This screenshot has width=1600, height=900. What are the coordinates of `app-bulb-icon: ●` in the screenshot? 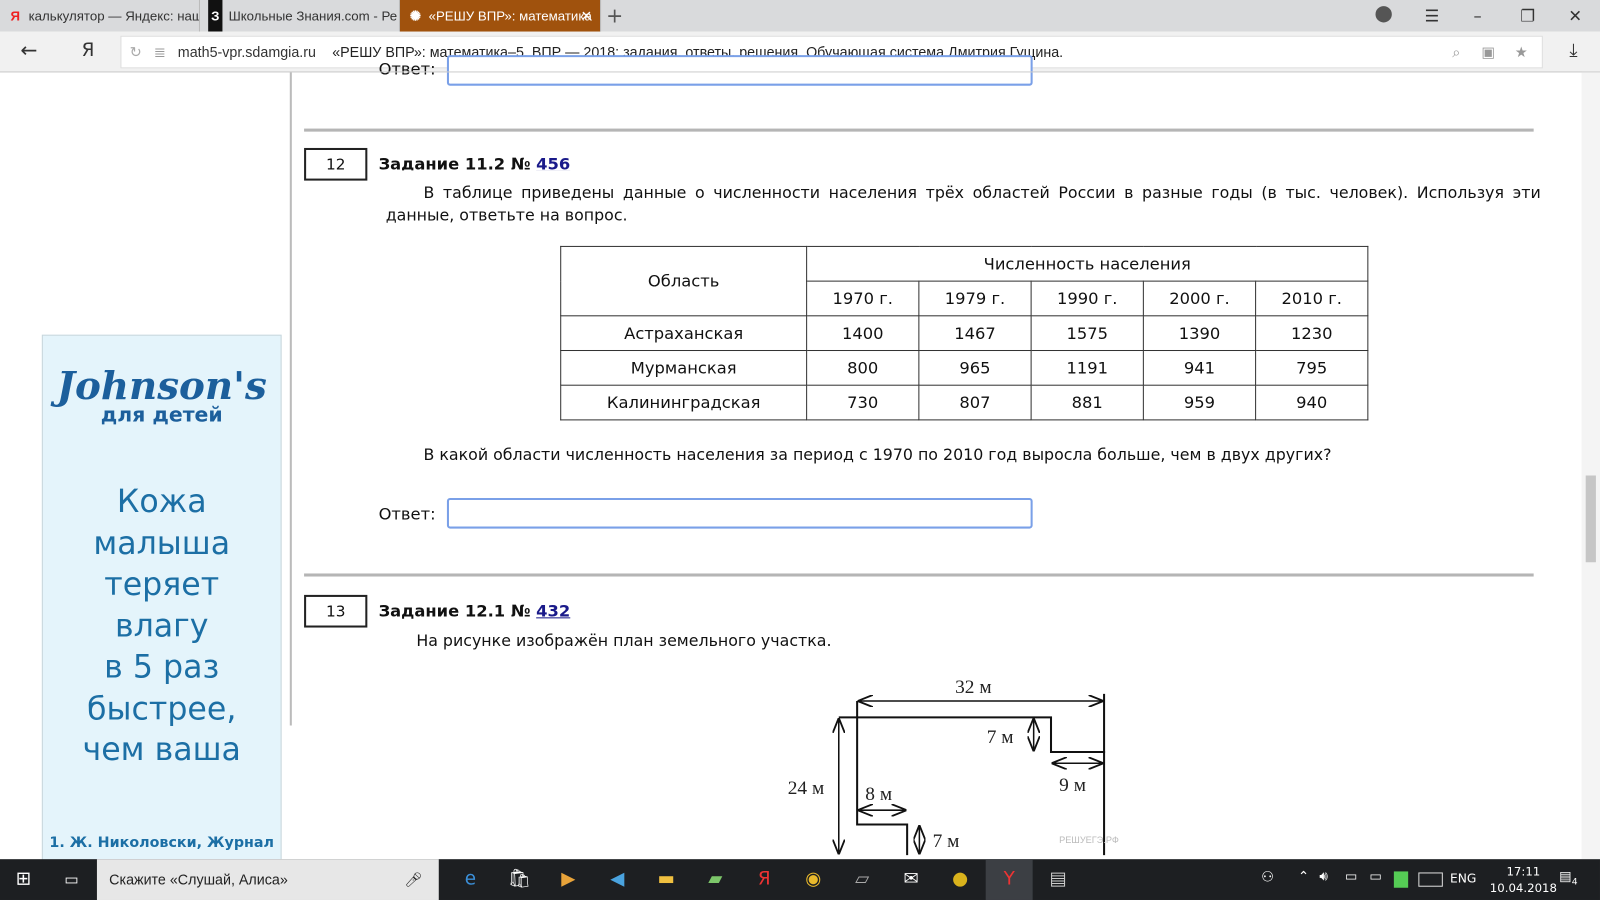 It's located at (960, 879).